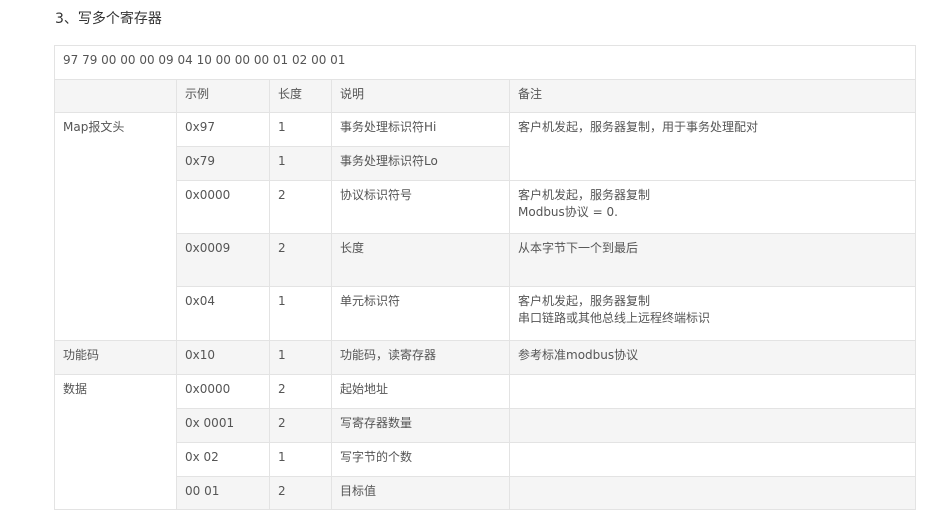  I want to click on header-cell-example: 示例, so click(223, 96).